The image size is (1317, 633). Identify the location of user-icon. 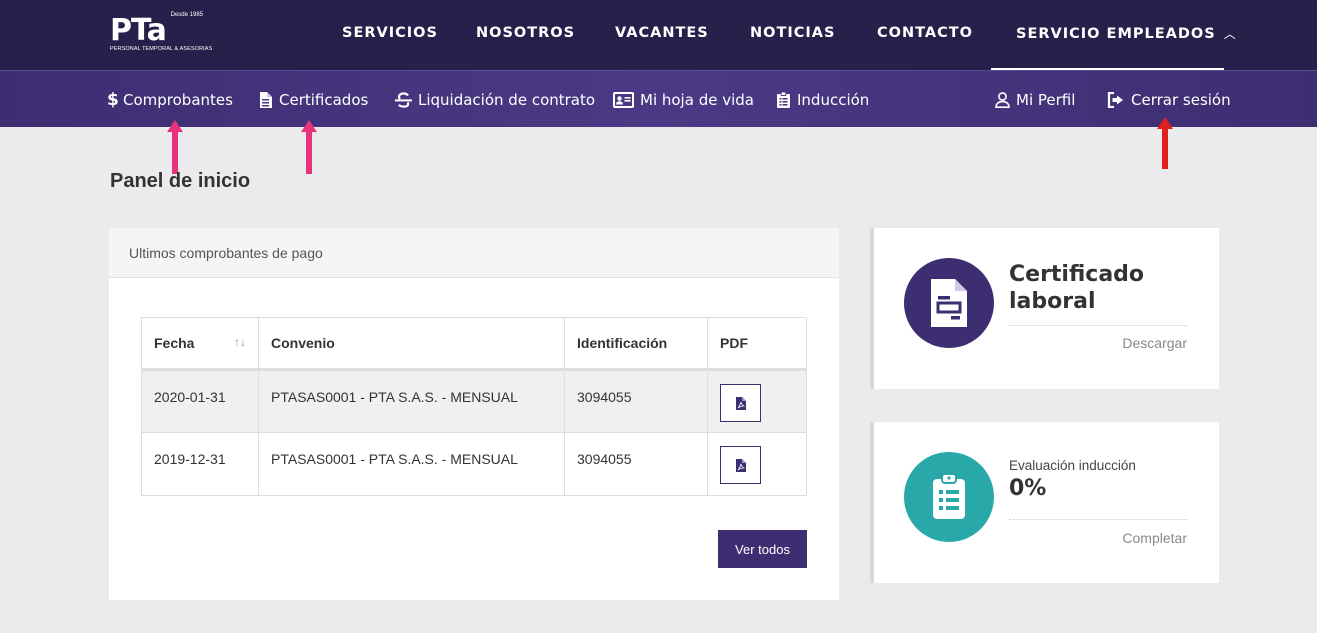
(1002, 100).